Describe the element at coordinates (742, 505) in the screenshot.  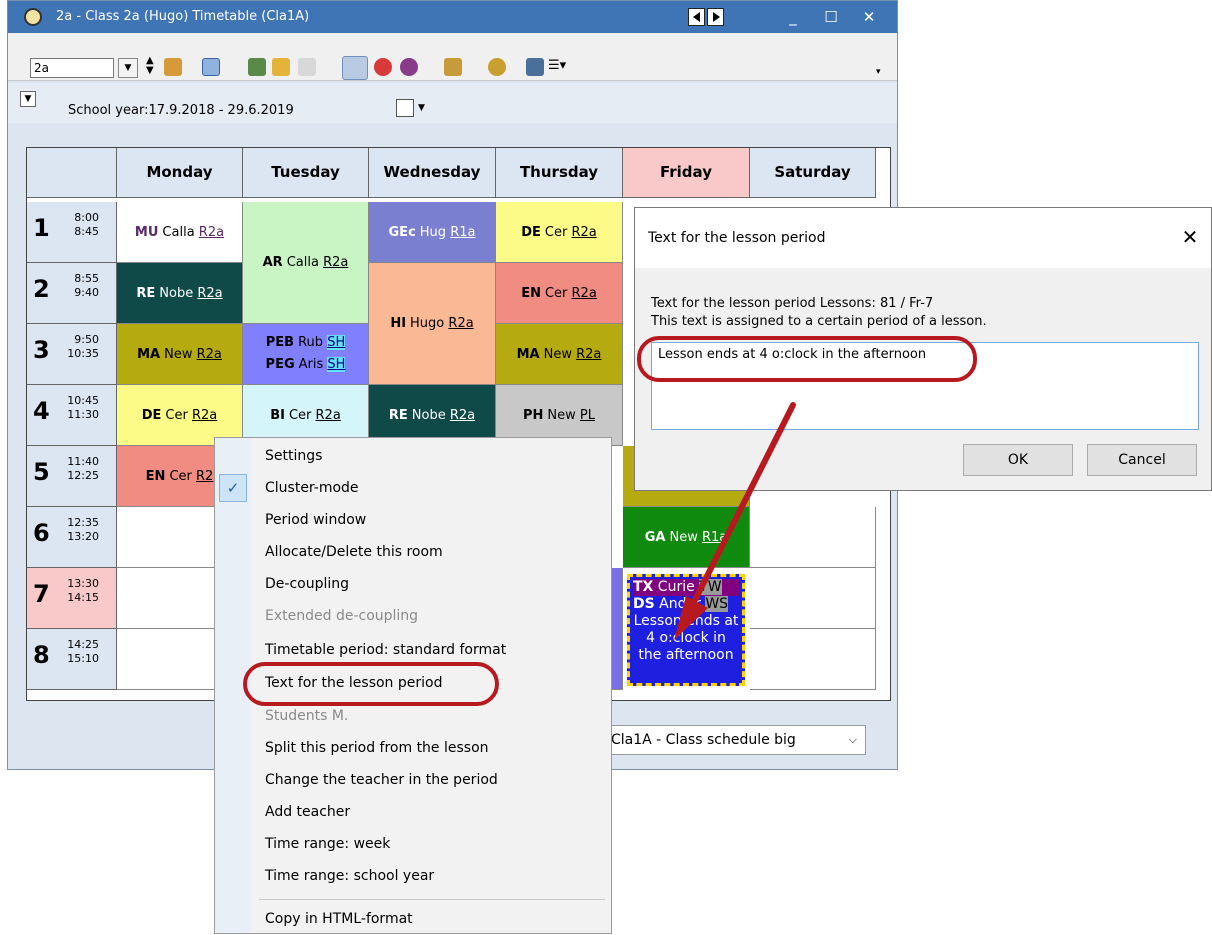
I see `arrow-shaft` at that location.